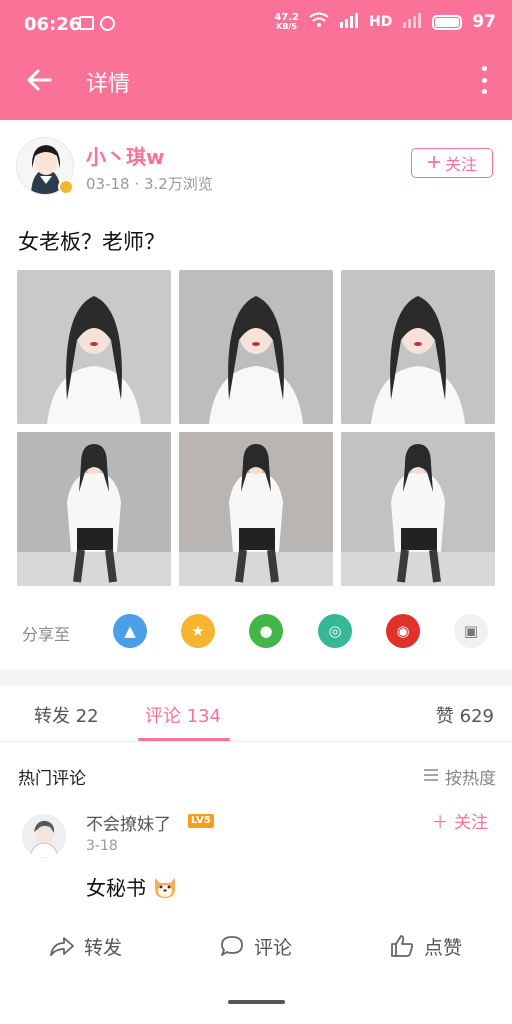  I want to click on wifi-icon, so click(319, 22).